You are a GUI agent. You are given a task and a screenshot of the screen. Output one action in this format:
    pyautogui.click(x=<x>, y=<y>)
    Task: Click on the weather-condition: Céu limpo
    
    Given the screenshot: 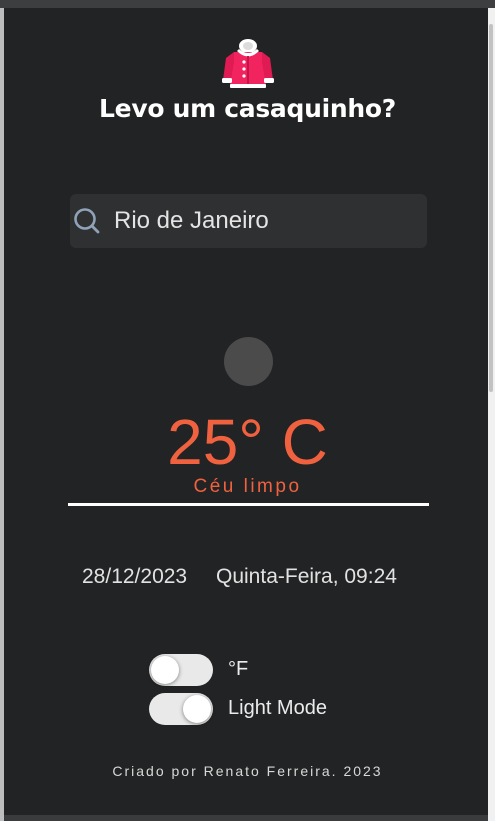 What is the action you would take?
    pyautogui.click(x=247, y=486)
    